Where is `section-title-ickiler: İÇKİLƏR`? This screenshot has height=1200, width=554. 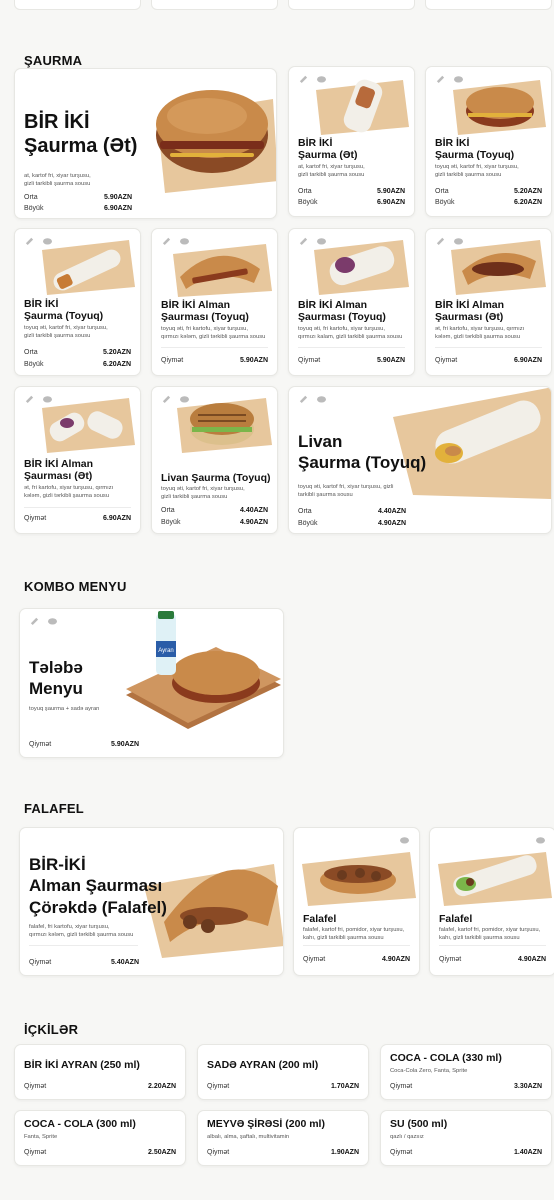
section-title-ickiler: İÇKİLƏR is located at coordinates (51, 1029).